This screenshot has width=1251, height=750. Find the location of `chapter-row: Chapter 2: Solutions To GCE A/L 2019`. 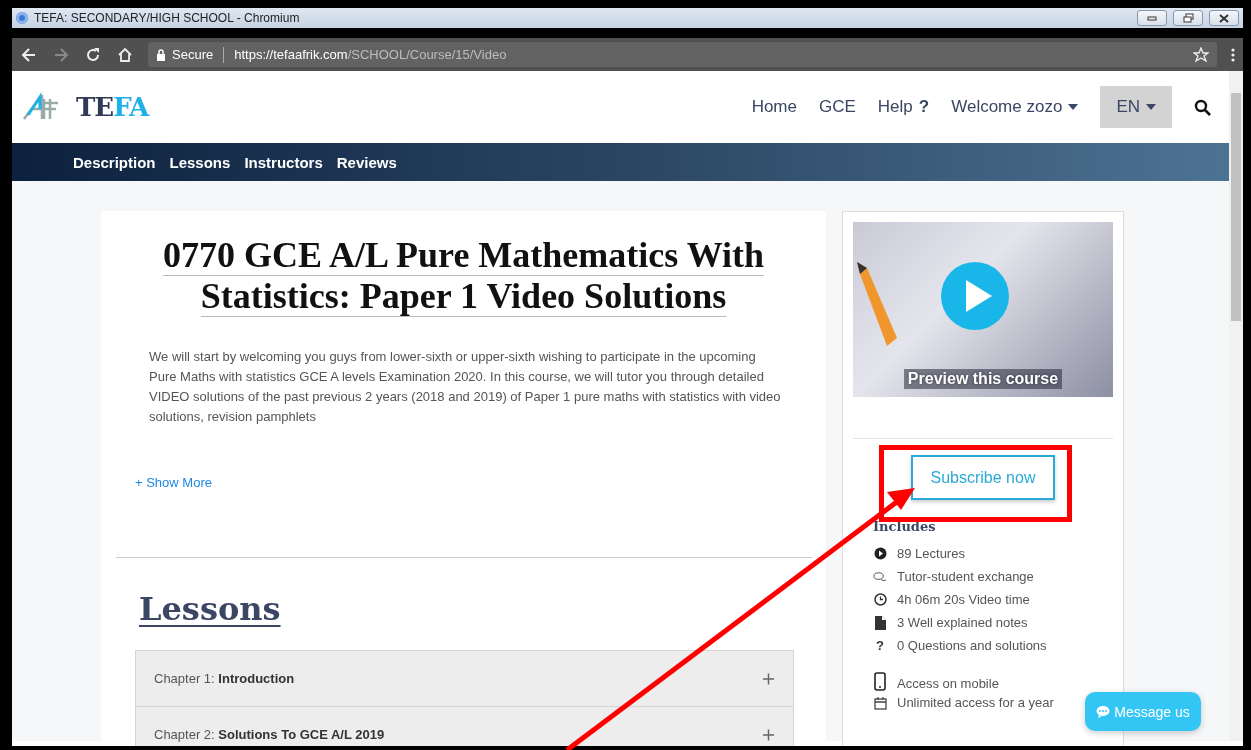

chapter-row: Chapter 2: Solutions To GCE A/L 2019 is located at coordinates (464, 726).